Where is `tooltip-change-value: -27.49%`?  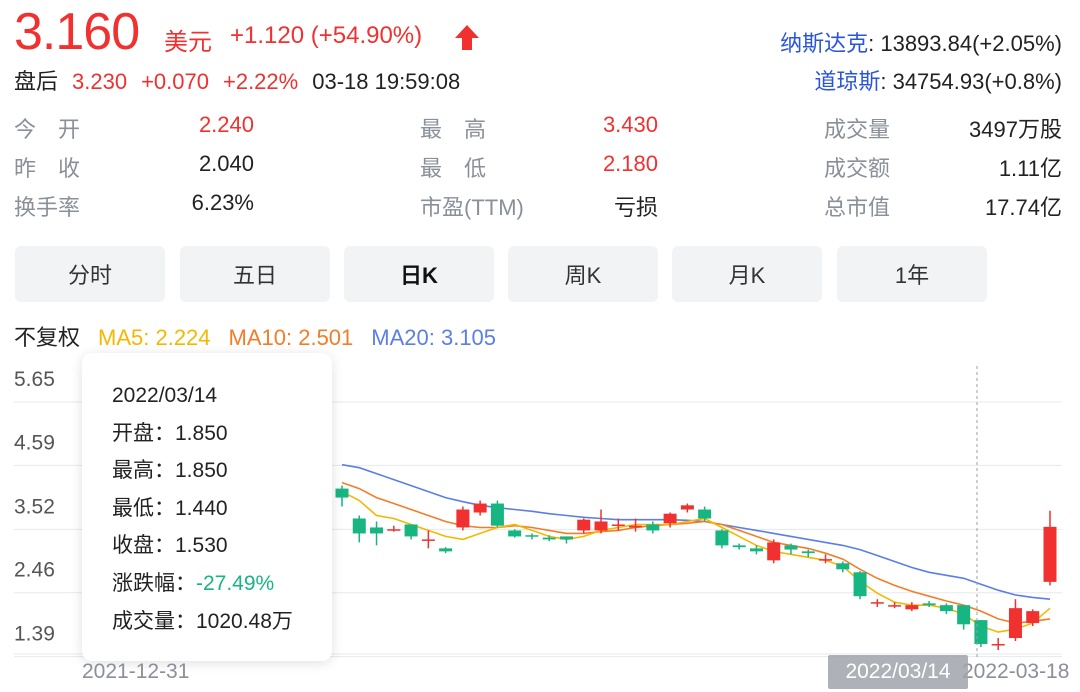 tooltip-change-value: -27.49% is located at coordinates (235, 583).